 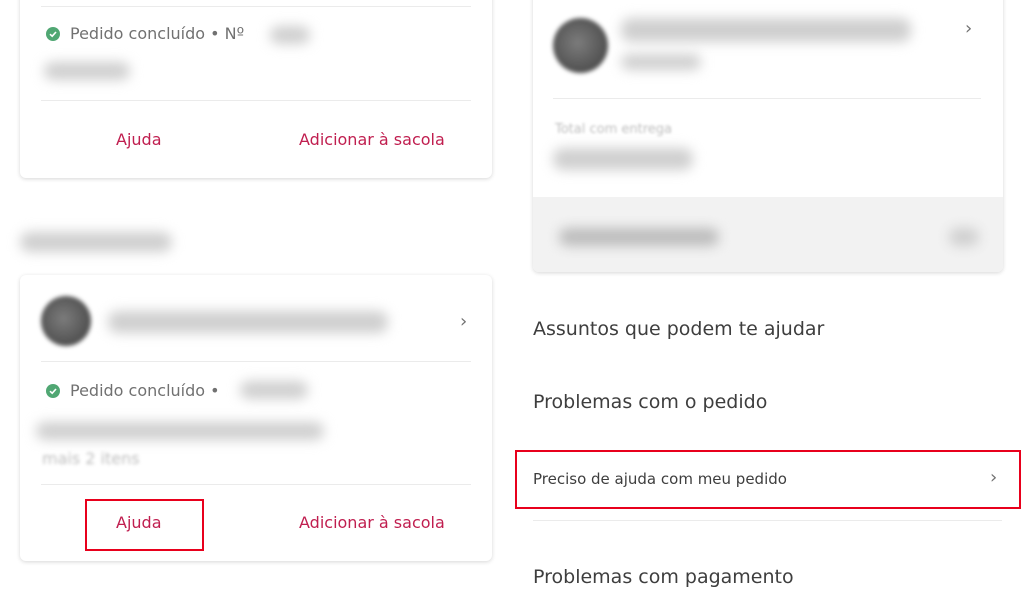 I want to click on help-with-order-row: Preciso de ajuda com meu pedido ›, so click(x=768, y=480).